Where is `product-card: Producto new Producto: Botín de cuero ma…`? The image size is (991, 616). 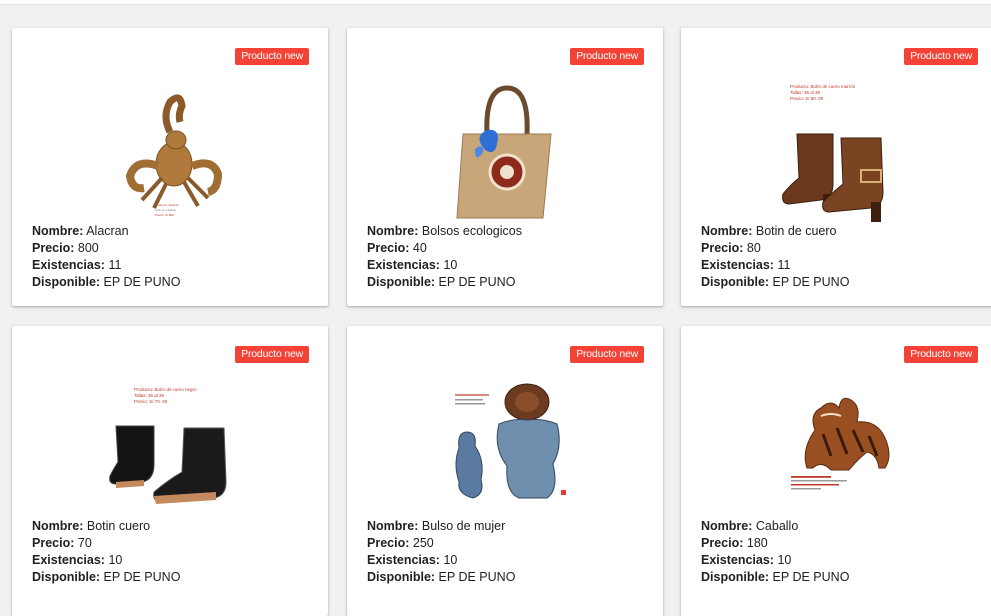 product-card: Producto new Producto: Botín de cuero ma… is located at coordinates (836, 167).